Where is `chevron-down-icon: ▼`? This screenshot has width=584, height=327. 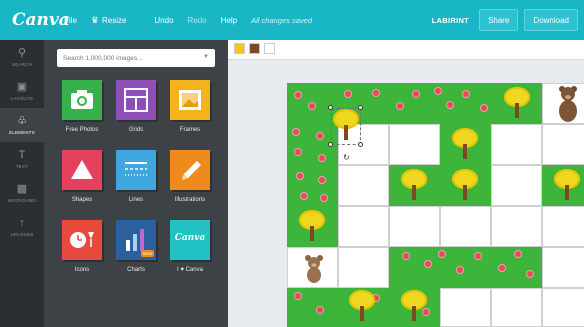
chevron-down-icon: ▼ is located at coordinates (206, 57).